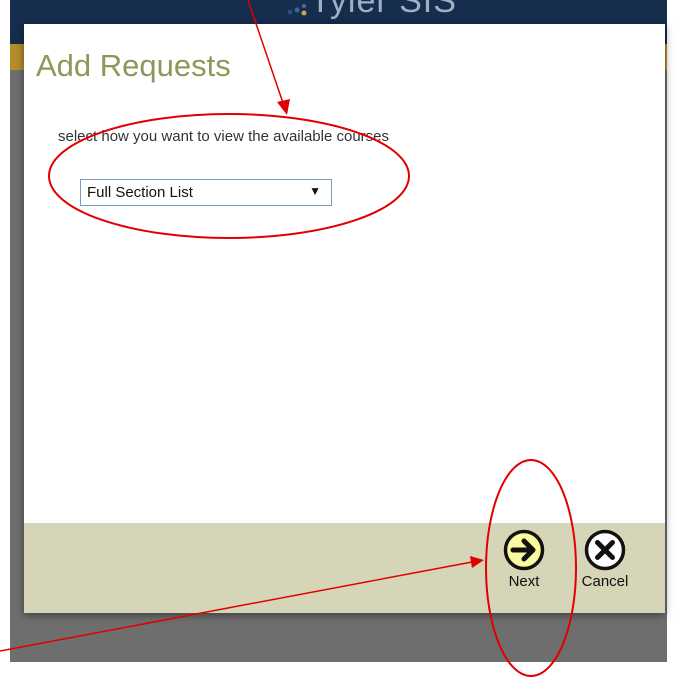  I want to click on x-circle-icon, so click(605, 550).